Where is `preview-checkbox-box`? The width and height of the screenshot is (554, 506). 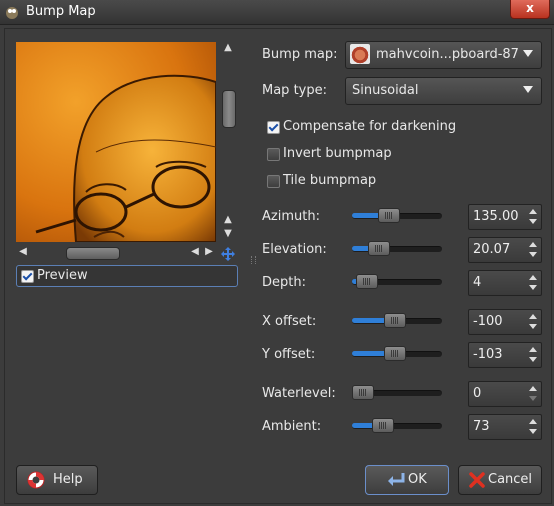 preview-checkbox-box is located at coordinates (27, 276).